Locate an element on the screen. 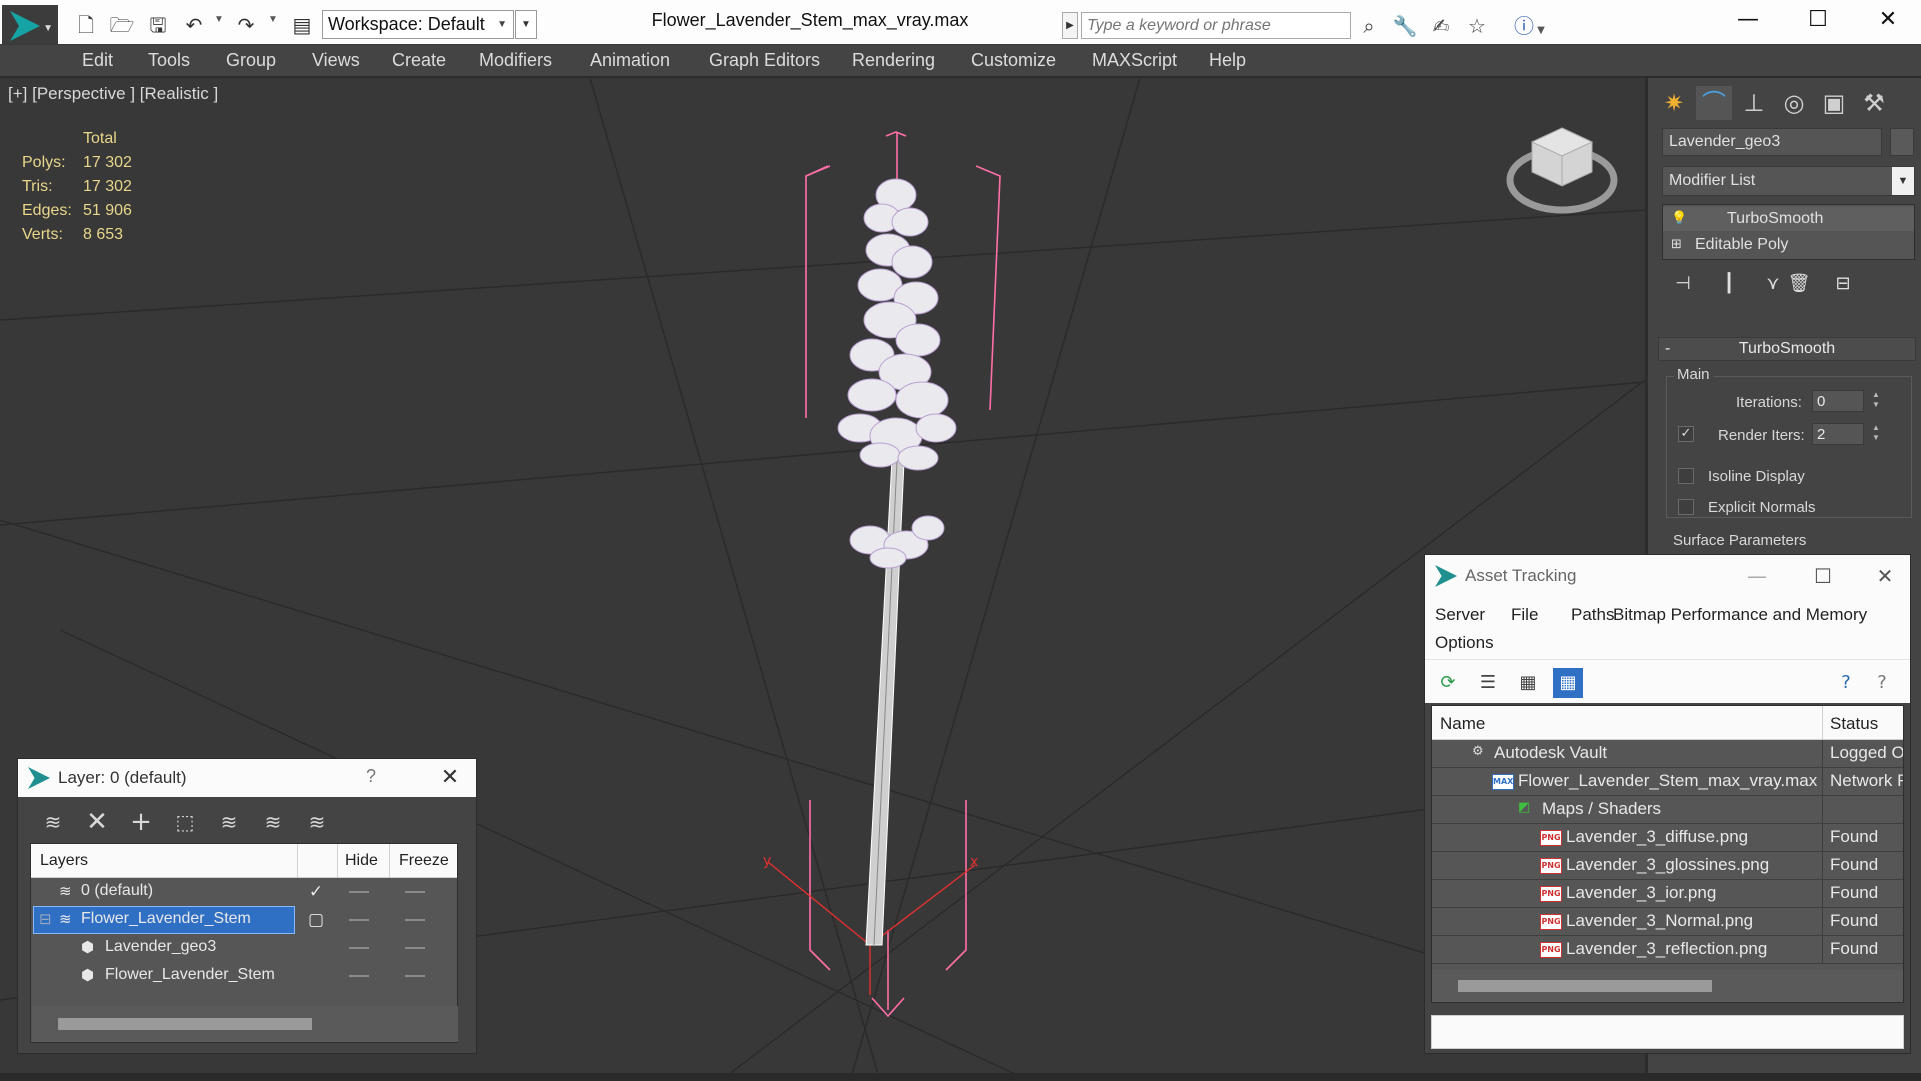  render-iters-field is located at coordinates (1838, 434).